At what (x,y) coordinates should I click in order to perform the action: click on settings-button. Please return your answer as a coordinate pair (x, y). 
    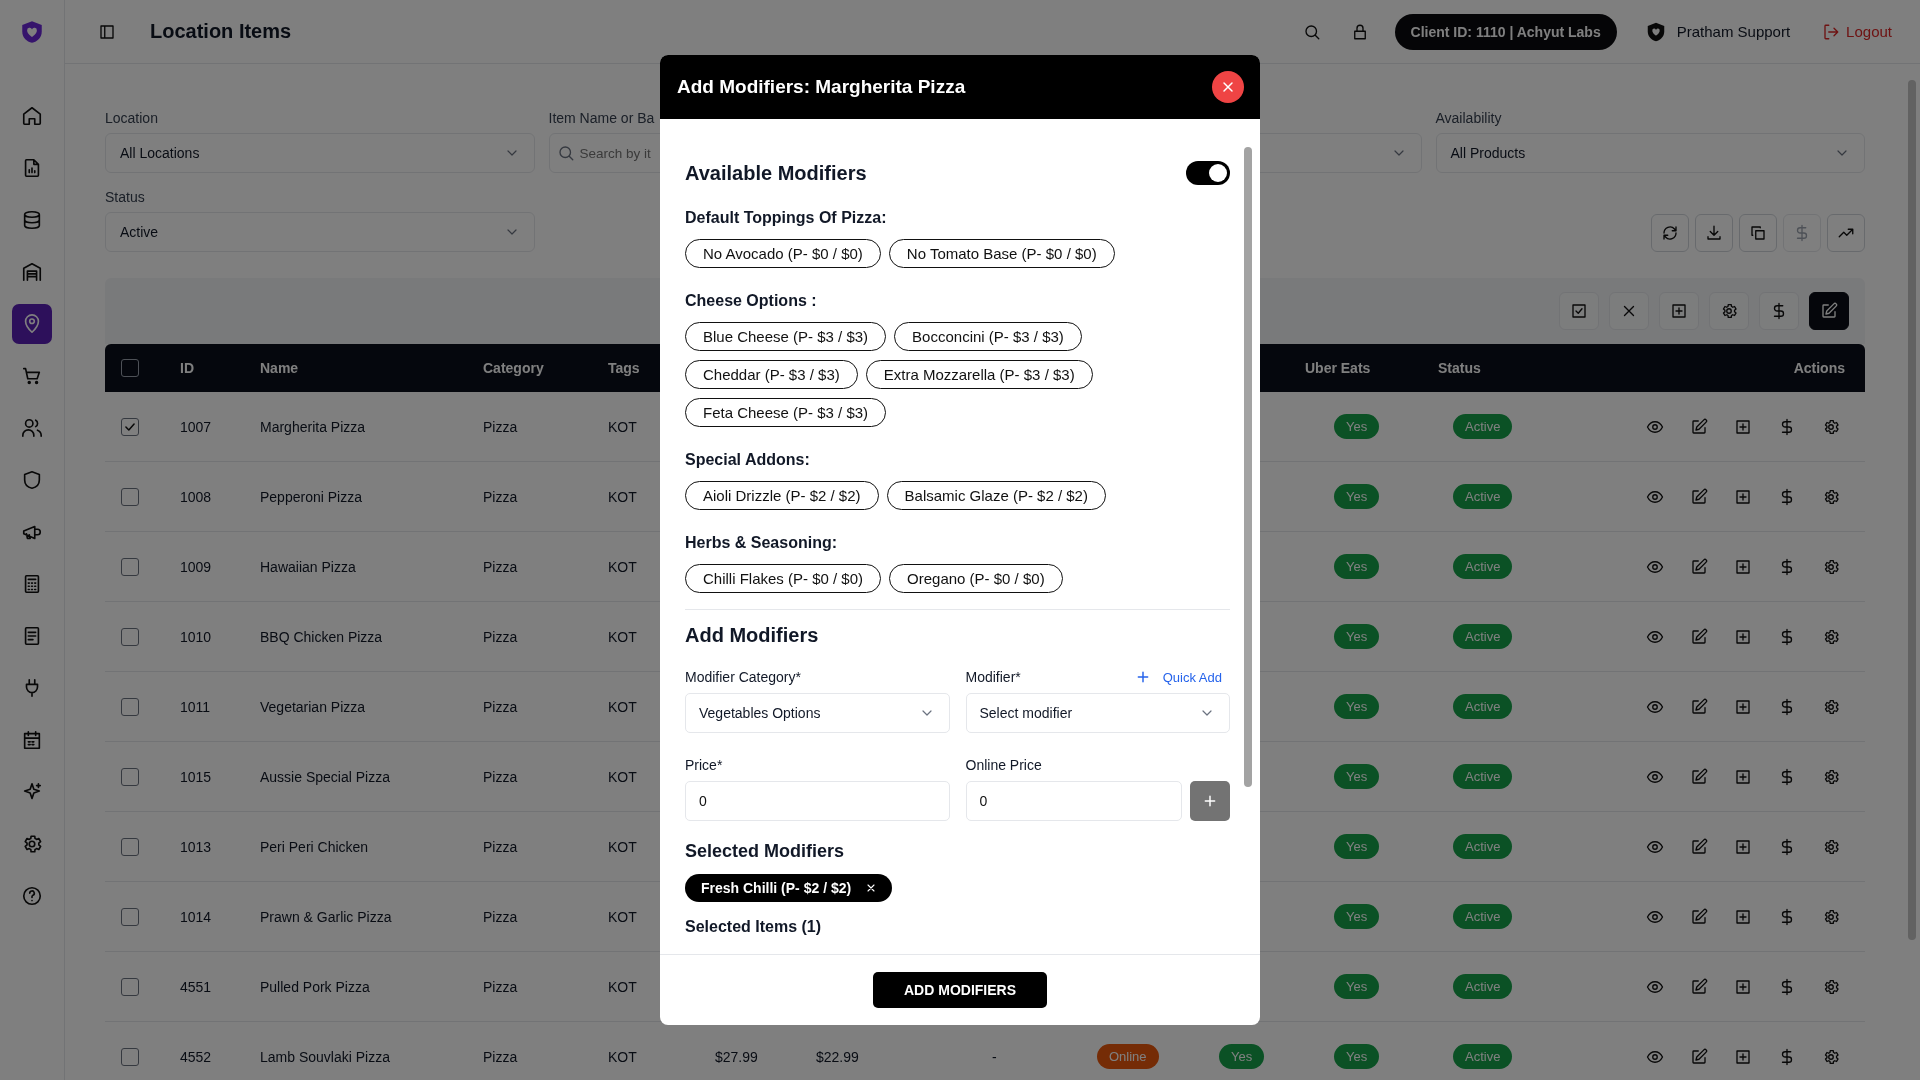
    Looking at the image, I should click on (1729, 311).